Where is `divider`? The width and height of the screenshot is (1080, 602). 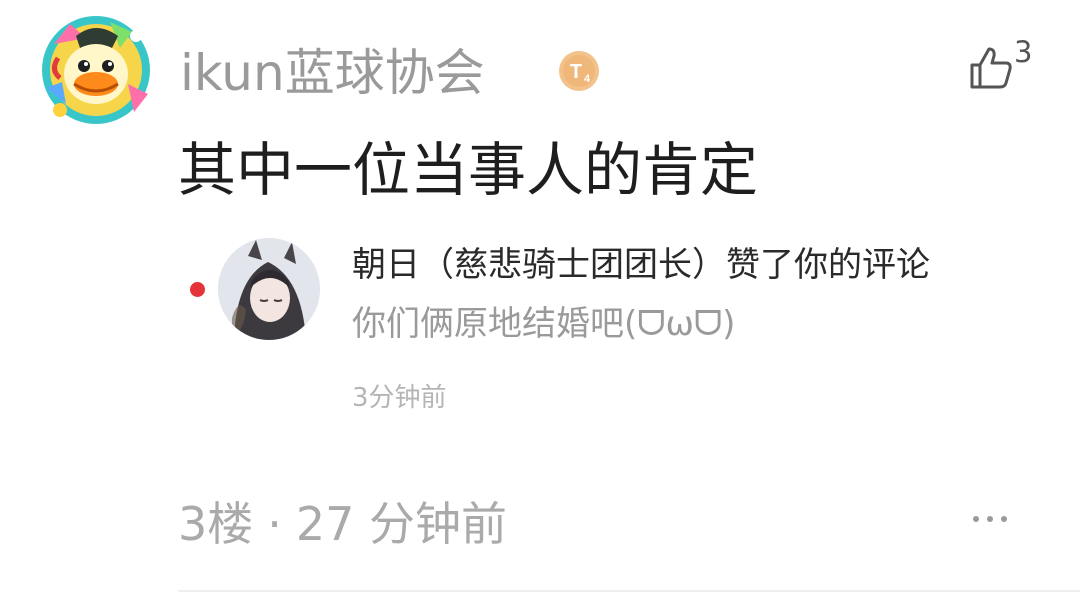
divider is located at coordinates (629, 591).